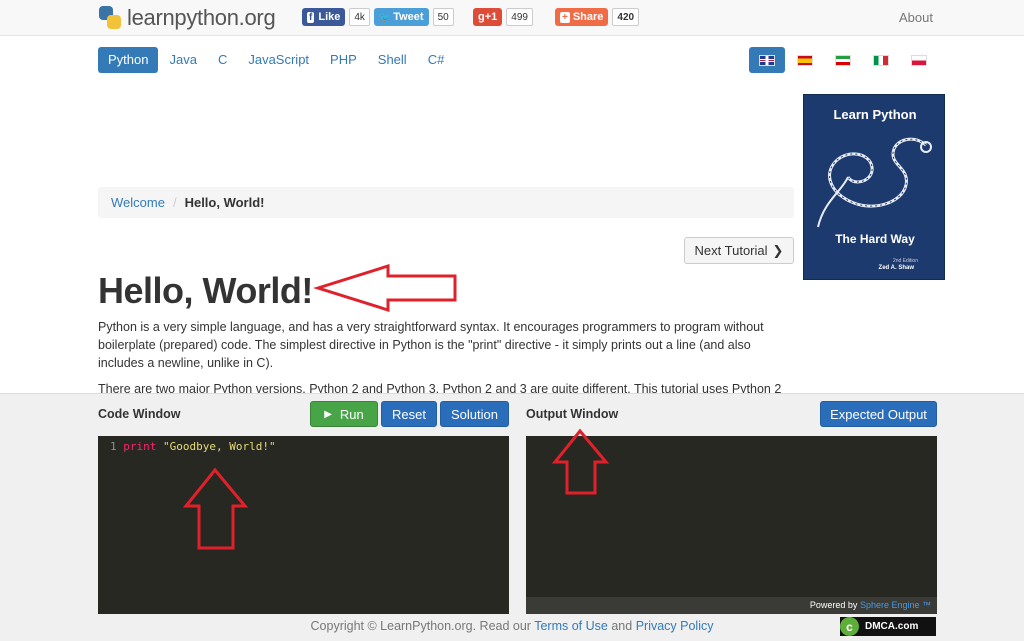 The width and height of the screenshot is (1024, 641). Describe the element at coordinates (182, 60) in the screenshot. I see `nav-java: Java` at that location.